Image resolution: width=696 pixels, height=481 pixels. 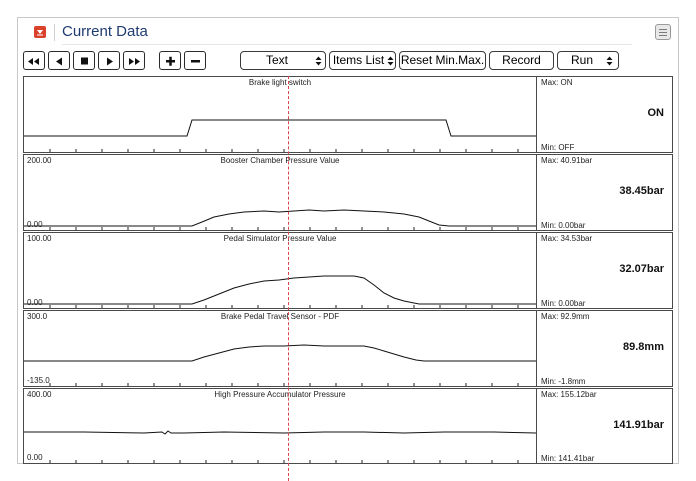 What do you see at coordinates (40, 32) in the screenshot?
I see `collapse-icon` at bounding box center [40, 32].